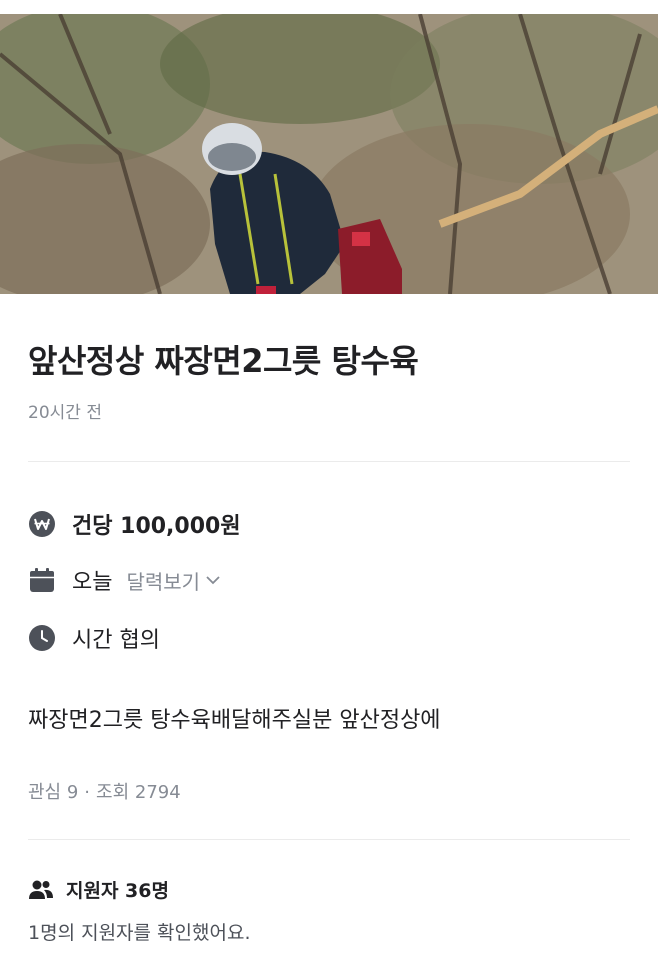  I want to click on price-row: 건당 100,000원, so click(134, 524).